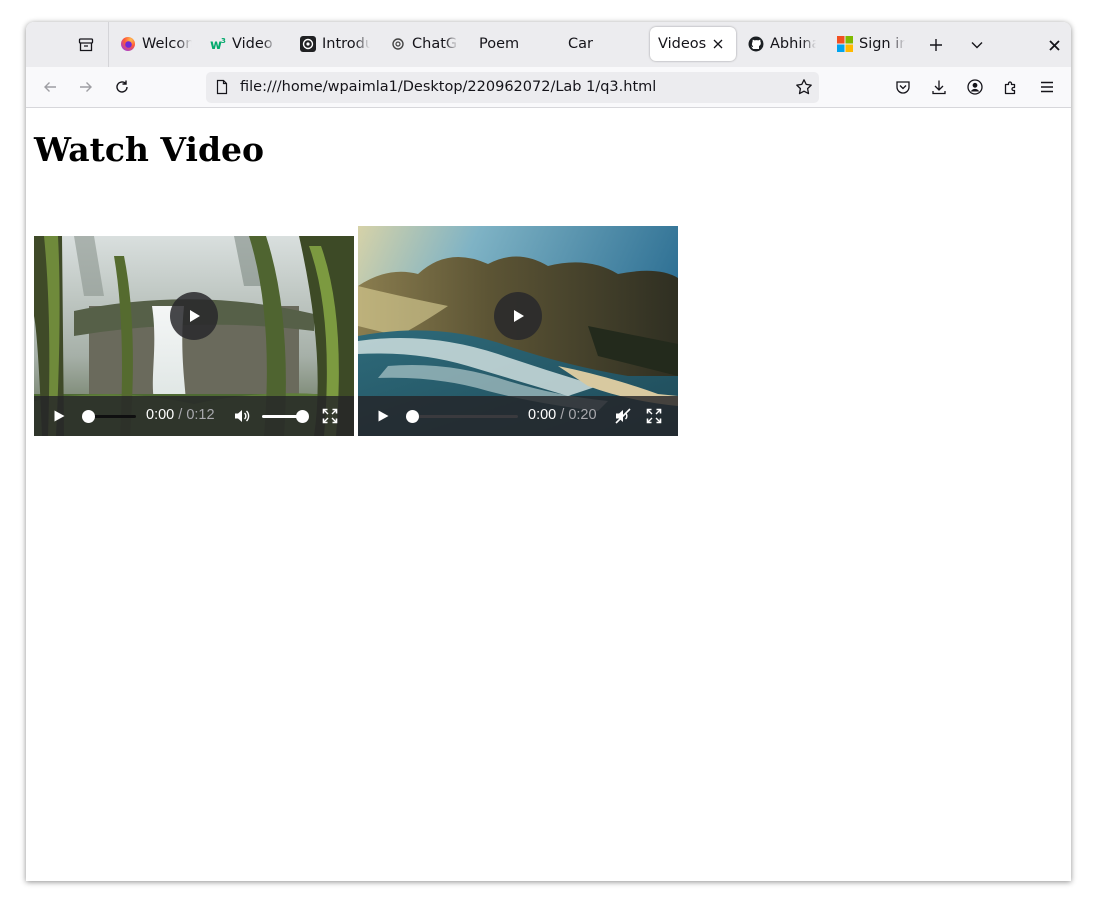 This screenshot has height=910, width=1097. I want to click on arrow-left-icon, so click(50, 87).